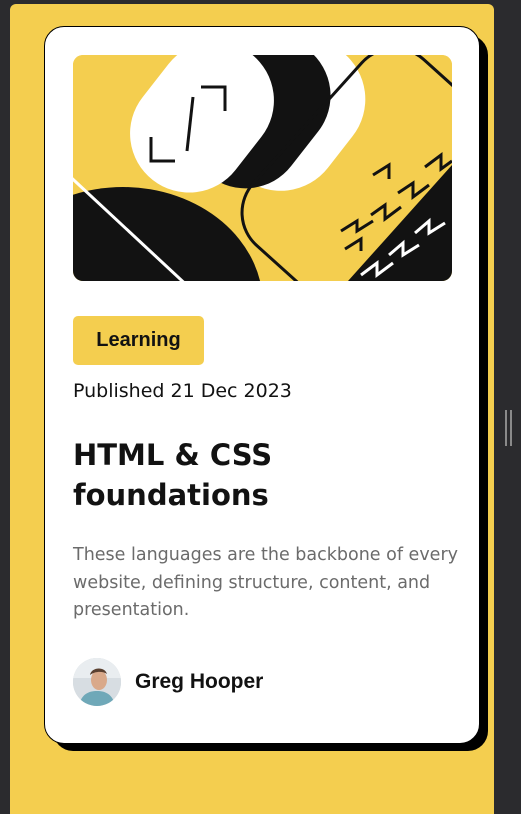 The width and height of the screenshot is (521, 814). Describe the element at coordinates (253, 475) in the screenshot. I see `card-title: HTML & CSS foundations` at that location.